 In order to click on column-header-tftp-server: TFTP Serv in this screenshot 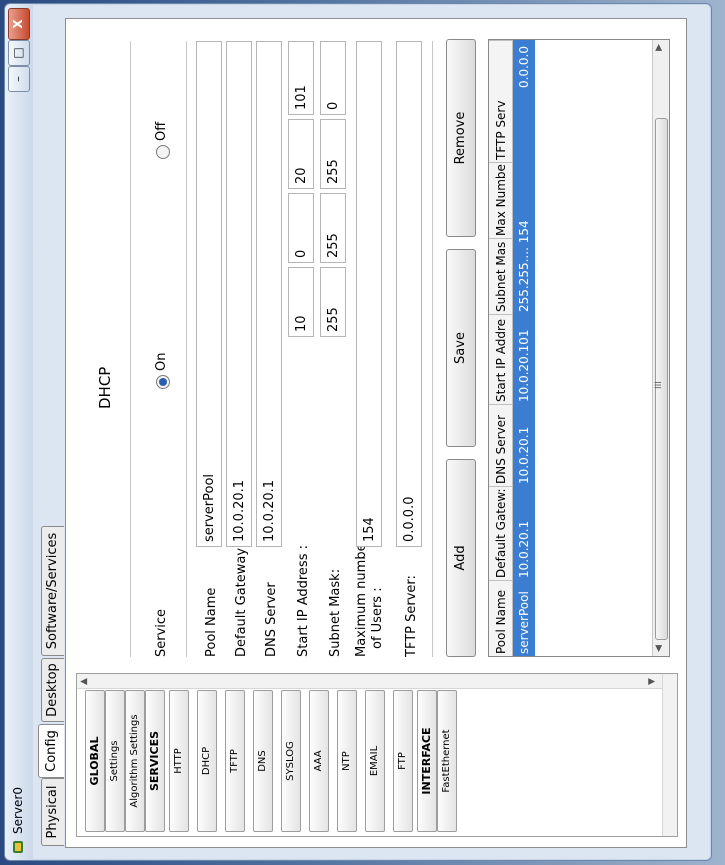, I will do `click(501, 101)`.